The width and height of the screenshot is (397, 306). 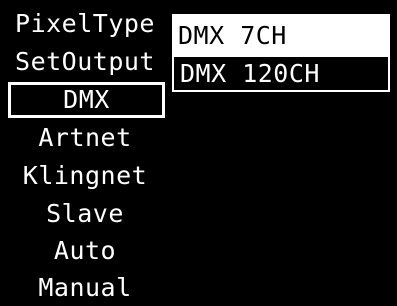 I want to click on dmx-mode-popup: DMX 7CH DMX 120CH, so click(x=281, y=53).